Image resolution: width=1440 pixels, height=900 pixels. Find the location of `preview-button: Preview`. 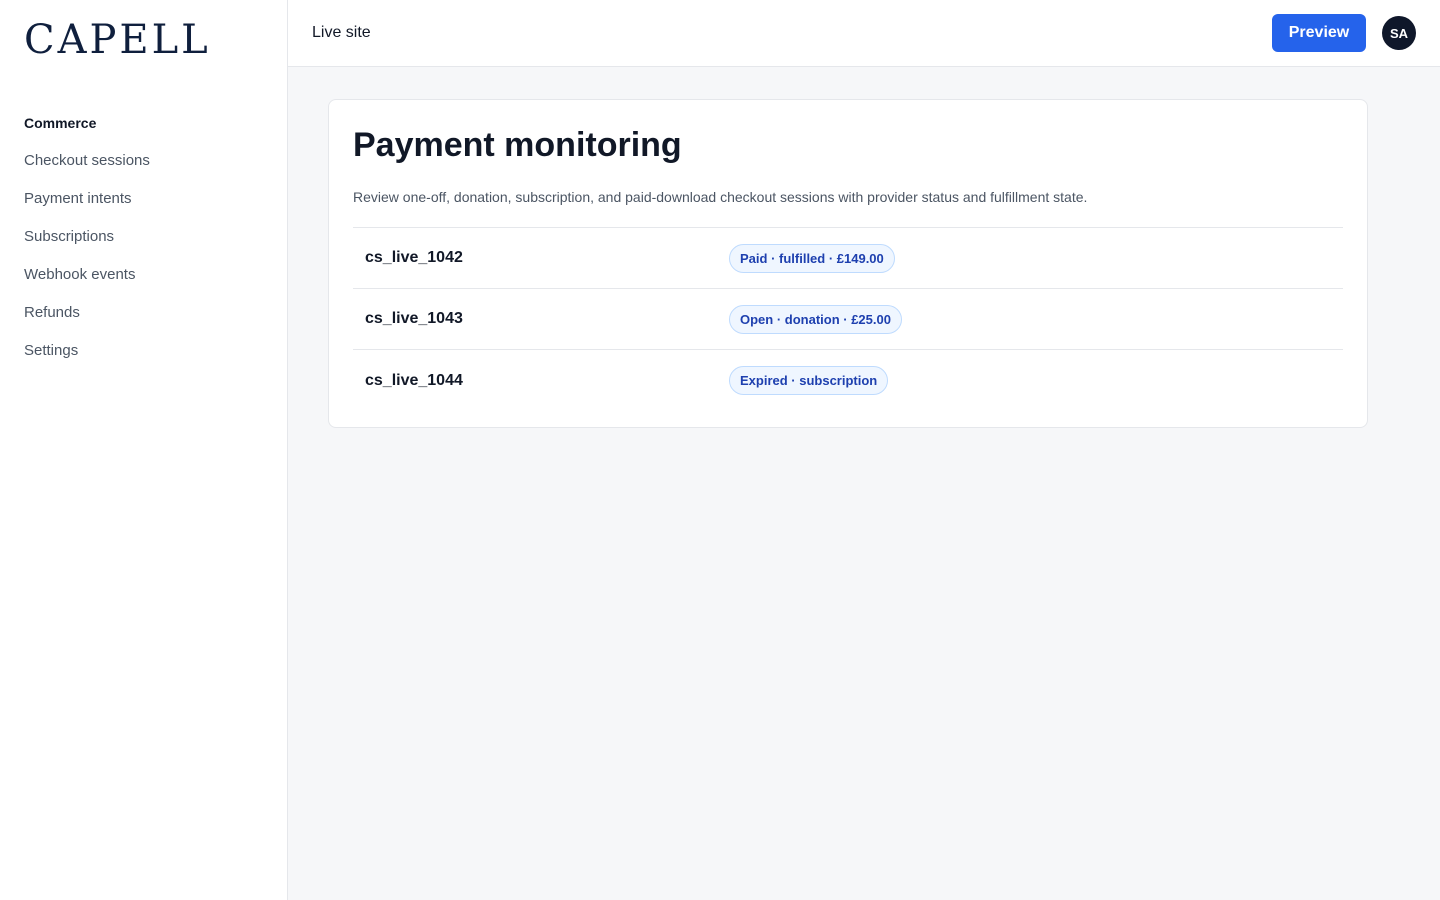

preview-button: Preview is located at coordinates (1319, 33).